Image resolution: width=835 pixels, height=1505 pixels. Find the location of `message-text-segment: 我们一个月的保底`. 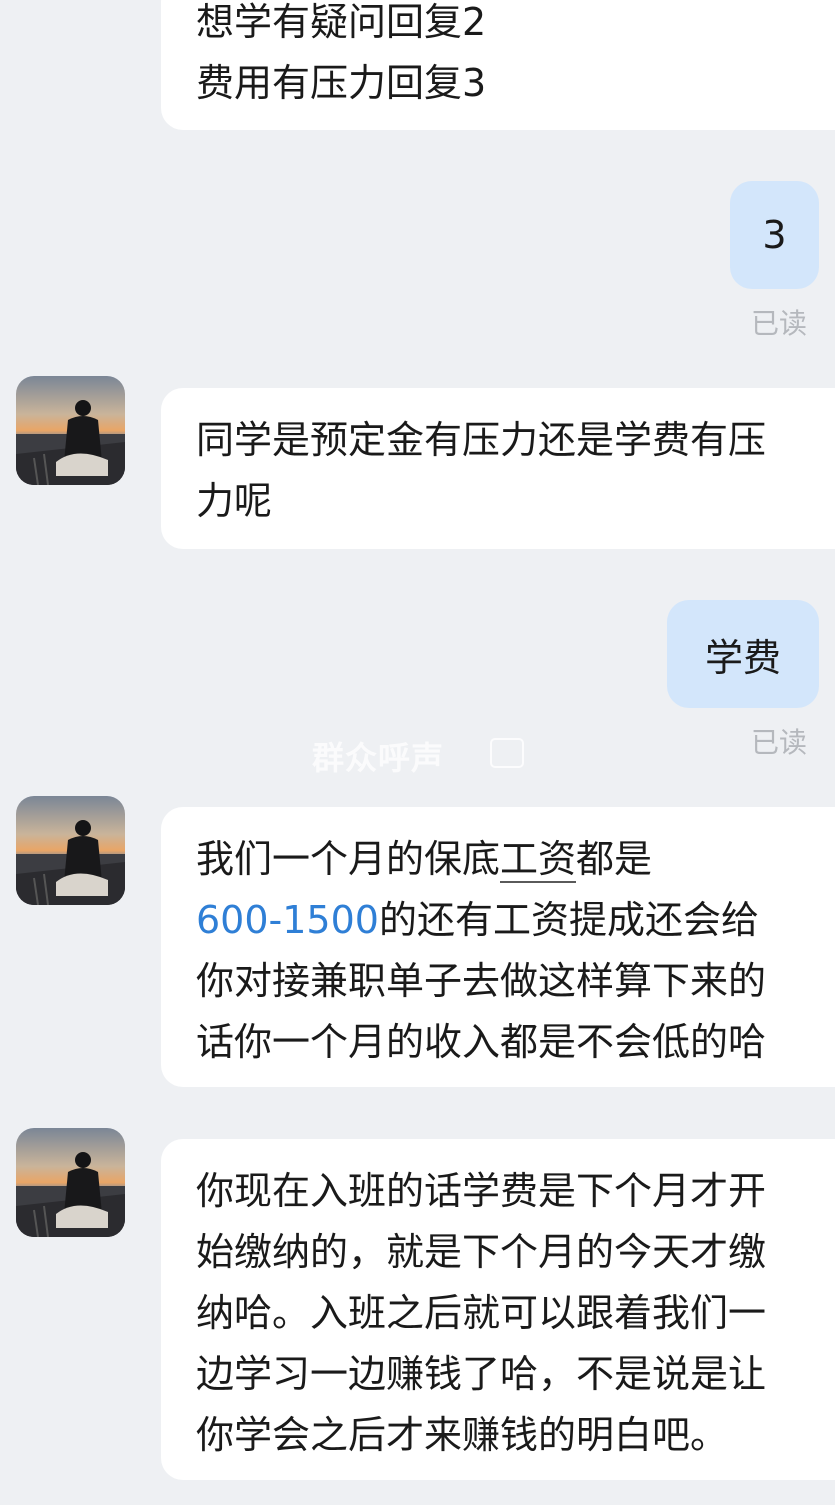

message-text-segment: 我们一个月的保底 is located at coordinates (348, 859).